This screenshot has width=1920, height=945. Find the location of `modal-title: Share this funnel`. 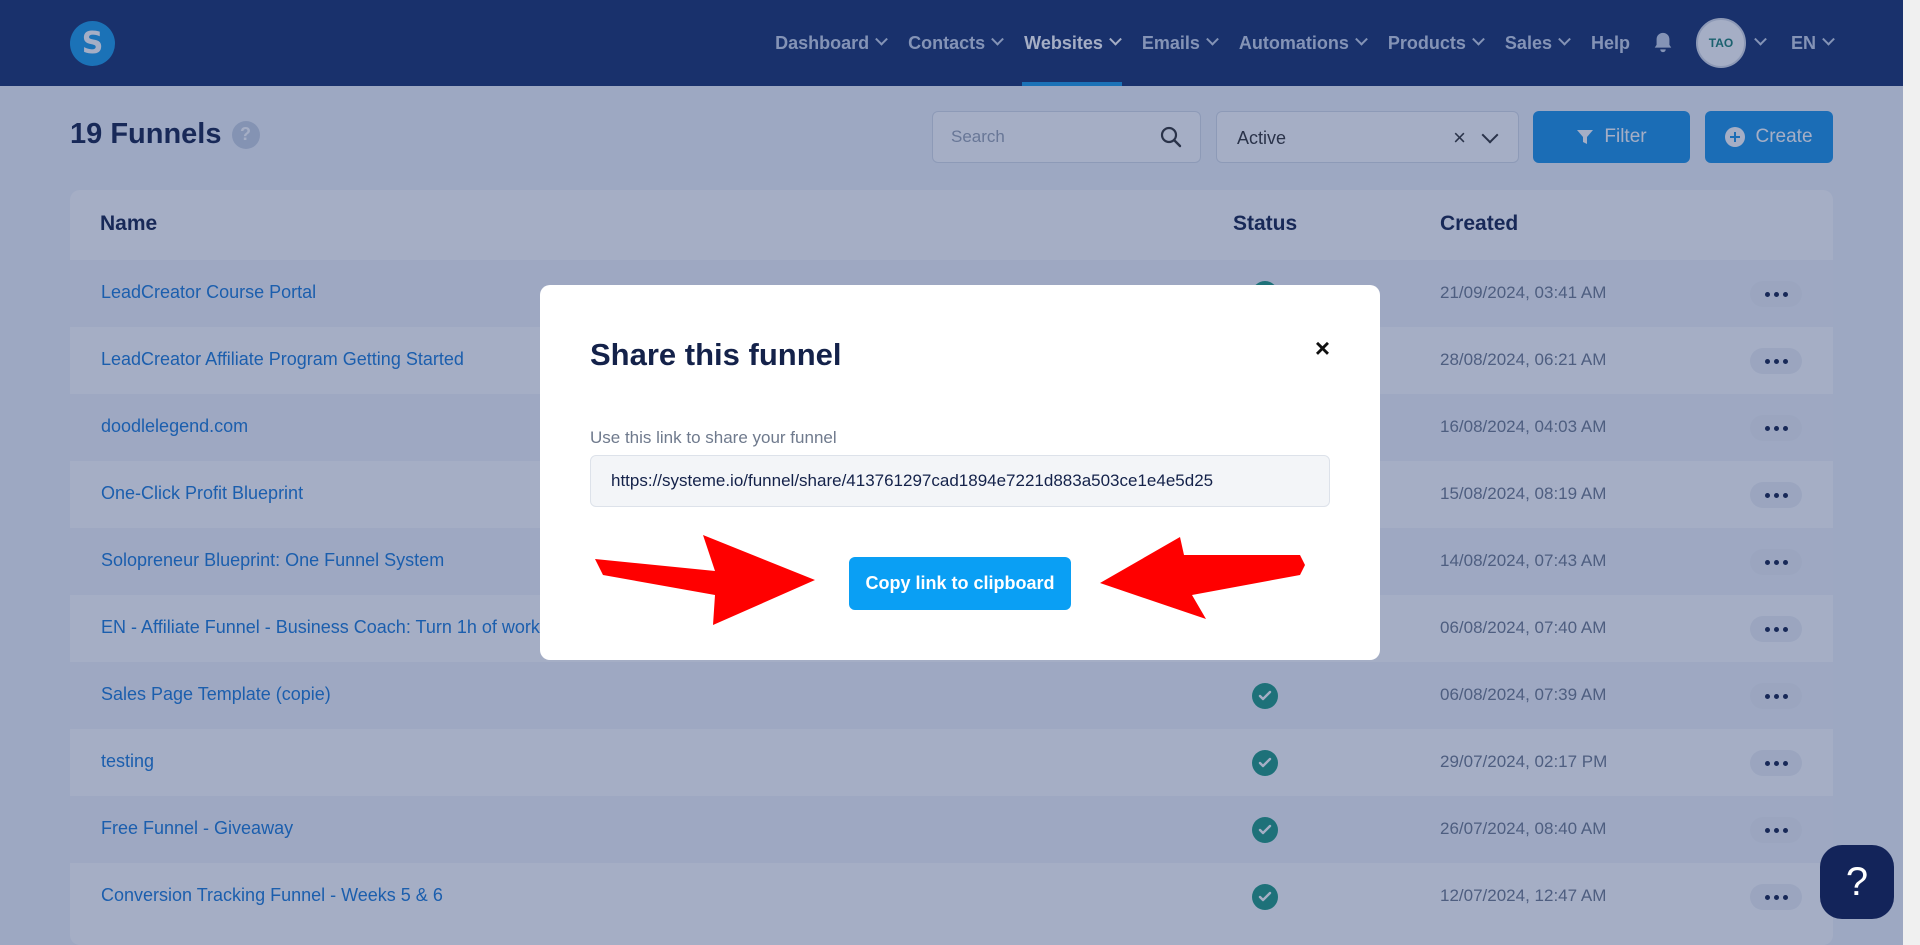

modal-title: Share this funnel is located at coordinates (716, 354).